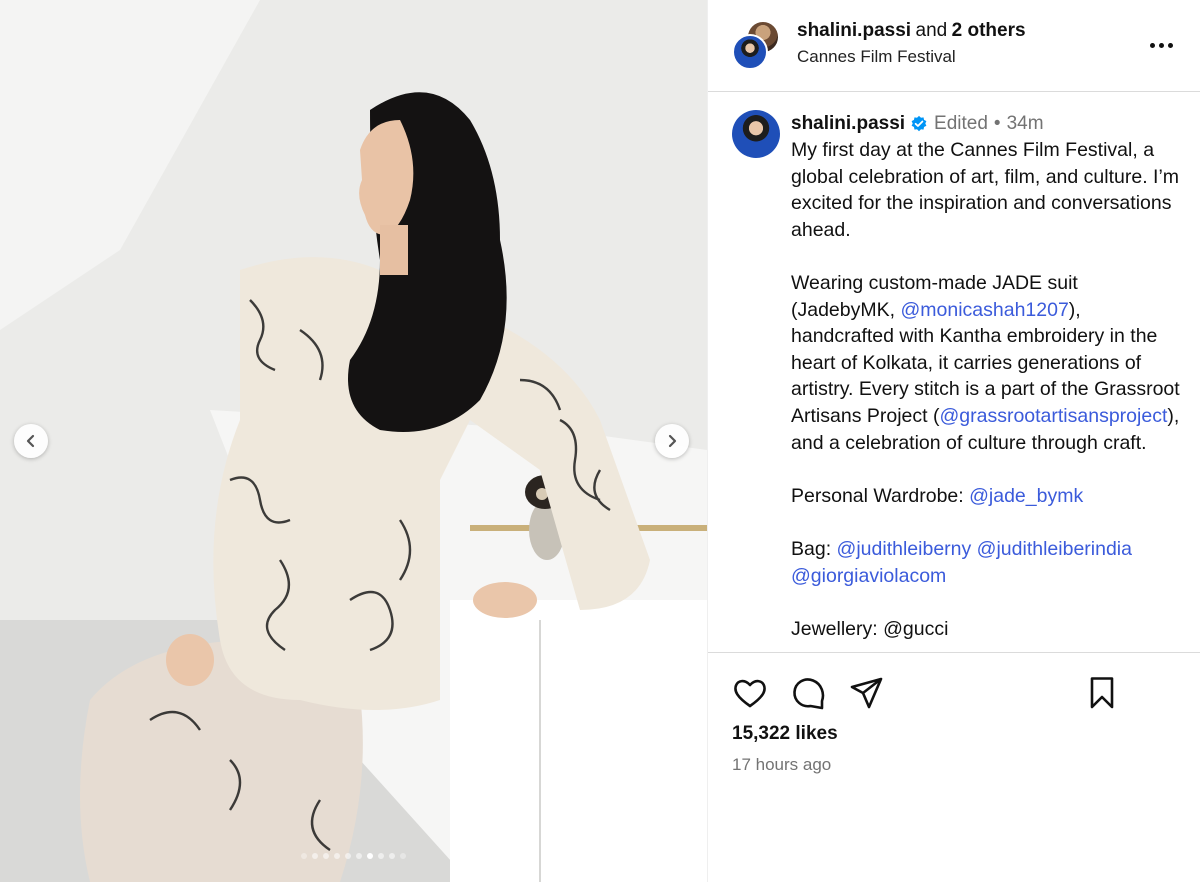 This screenshot has height=882, width=1200. Describe the element at coordinates (904, 549) in the screenshot. I see `mention-link: @judithleiberny` at that location.